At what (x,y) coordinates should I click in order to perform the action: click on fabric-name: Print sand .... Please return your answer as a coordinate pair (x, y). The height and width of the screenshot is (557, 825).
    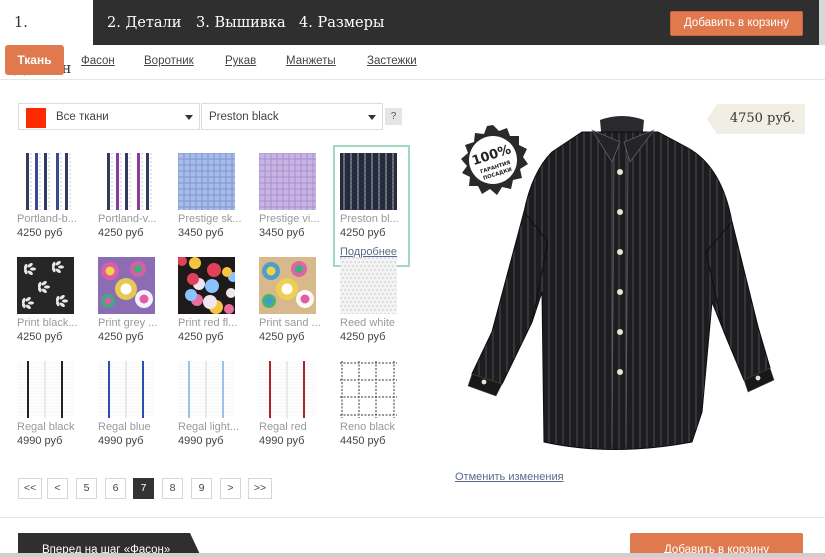
    Looking at the image, I should click on (290, 323).